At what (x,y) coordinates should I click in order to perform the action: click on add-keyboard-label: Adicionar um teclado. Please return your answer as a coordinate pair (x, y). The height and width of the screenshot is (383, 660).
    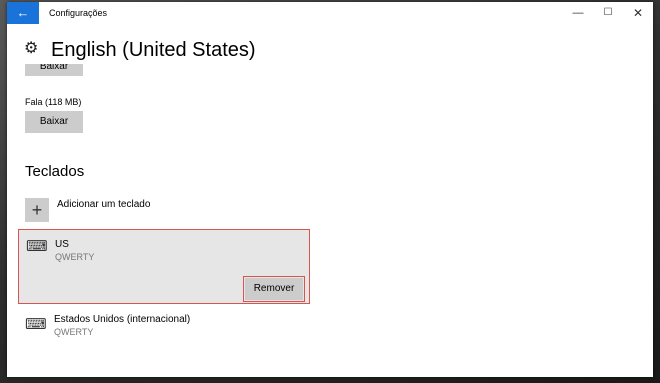
    Looking at the image, I should click on (104, 204).